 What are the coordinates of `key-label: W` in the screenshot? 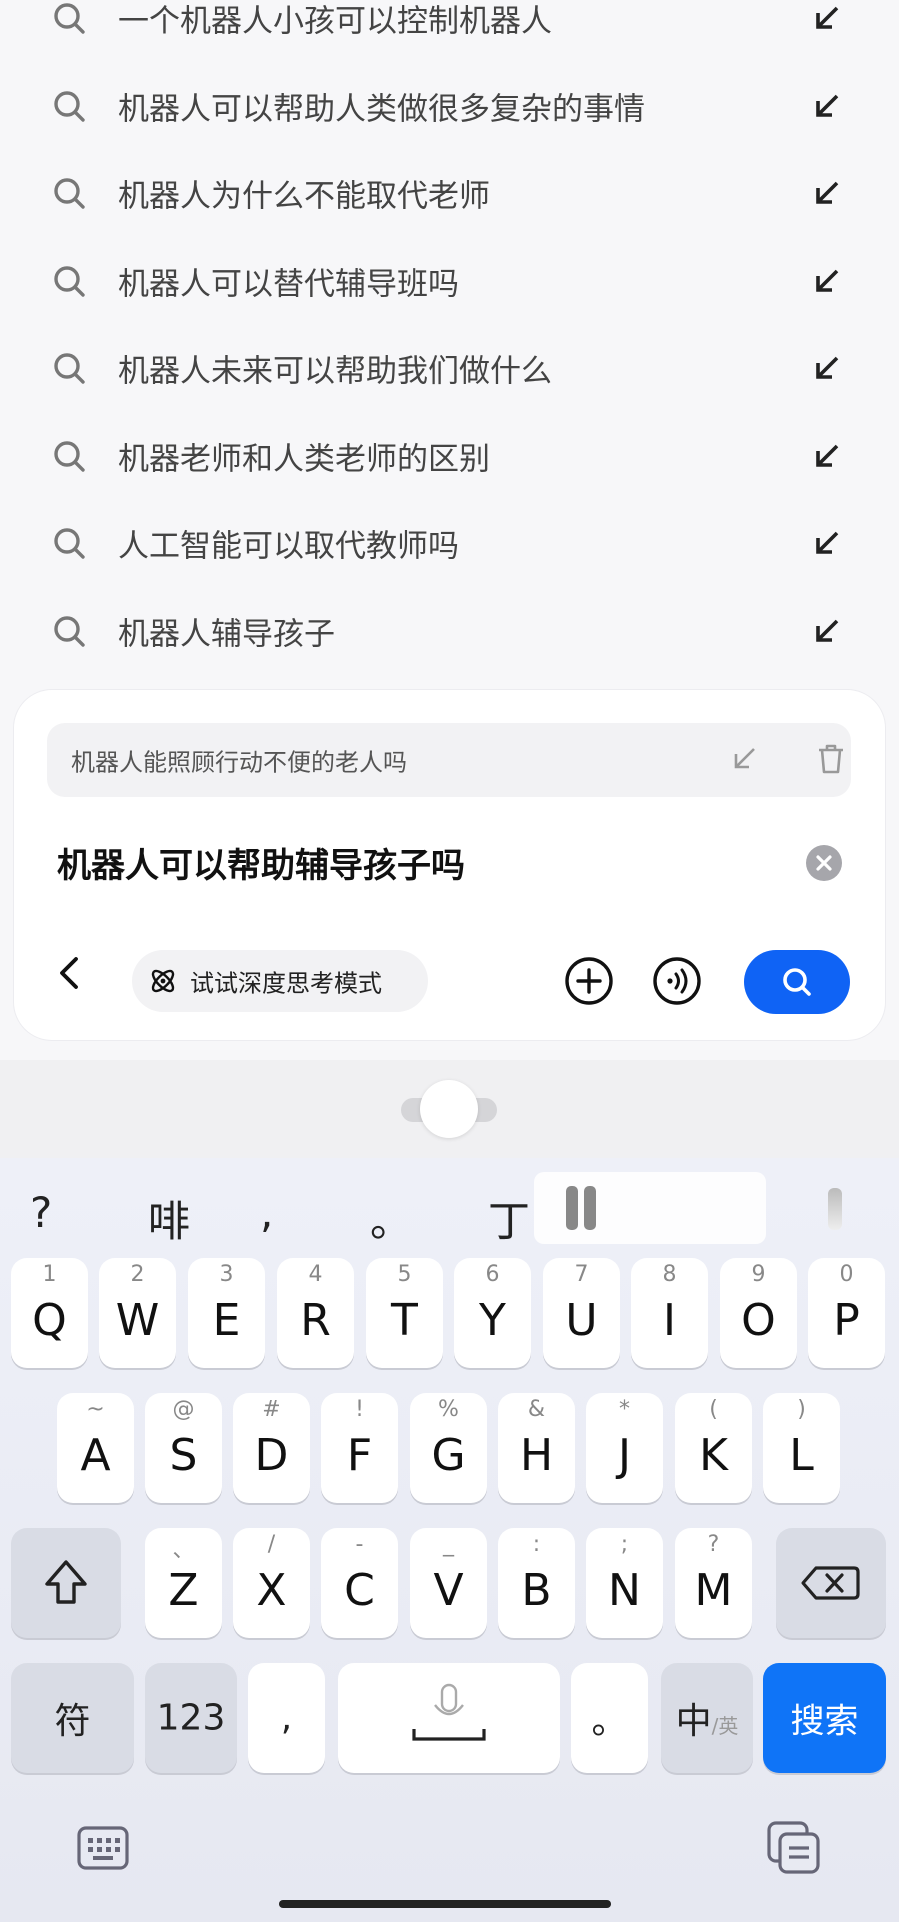 It's located at (137, 1320).